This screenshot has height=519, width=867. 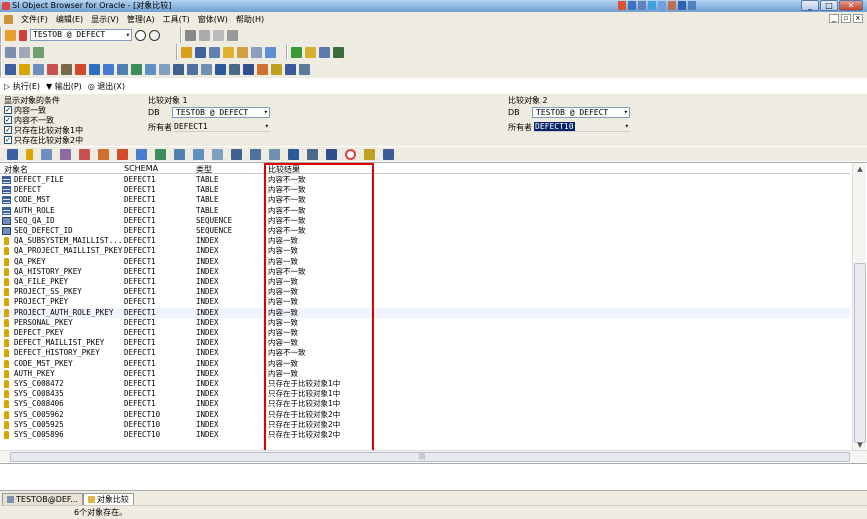 What do you see at coordinates (350, 154) in the screenshot?
I see `filter-job-icon` at bounding box center [350, 154].